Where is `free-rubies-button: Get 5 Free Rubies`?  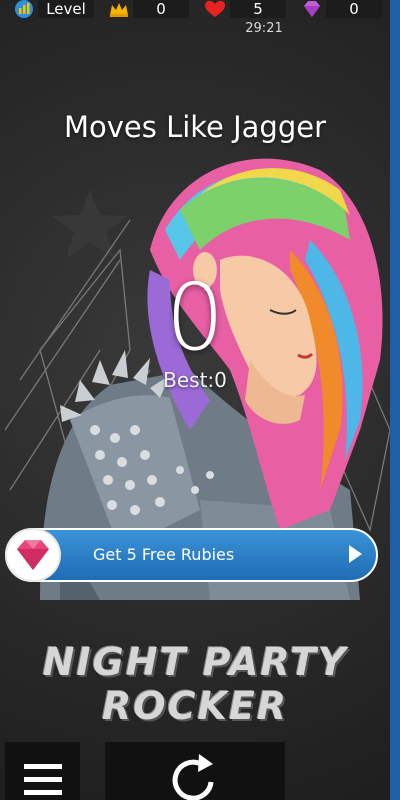
free-rubies-button: Get 5 Free Rubies is located at coordinates (191, 555).